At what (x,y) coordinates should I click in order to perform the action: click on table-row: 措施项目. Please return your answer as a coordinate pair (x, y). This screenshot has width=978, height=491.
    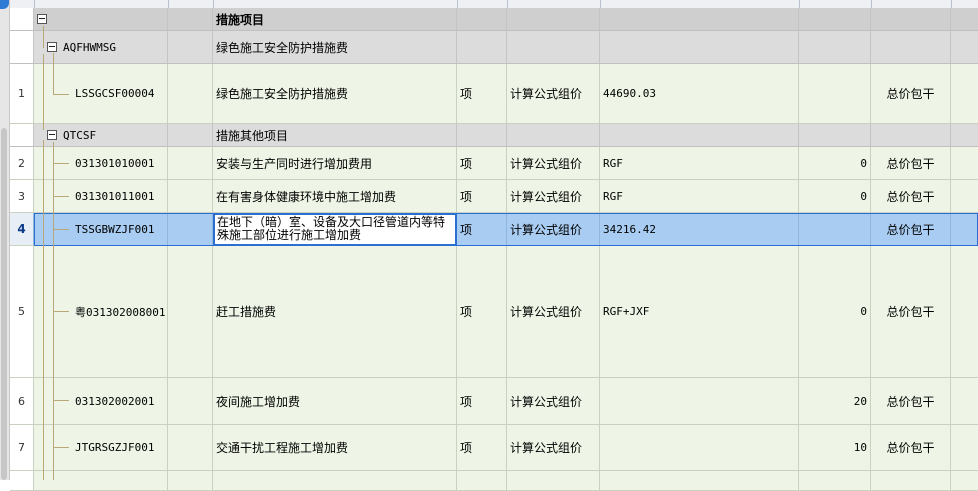
    Looking at the image, I should click on (494, 19).